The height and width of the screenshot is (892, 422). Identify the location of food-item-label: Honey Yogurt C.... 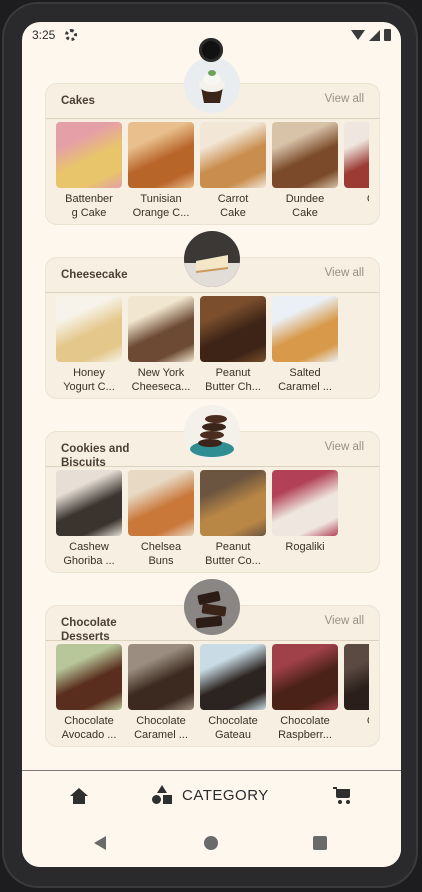
(89, 380).